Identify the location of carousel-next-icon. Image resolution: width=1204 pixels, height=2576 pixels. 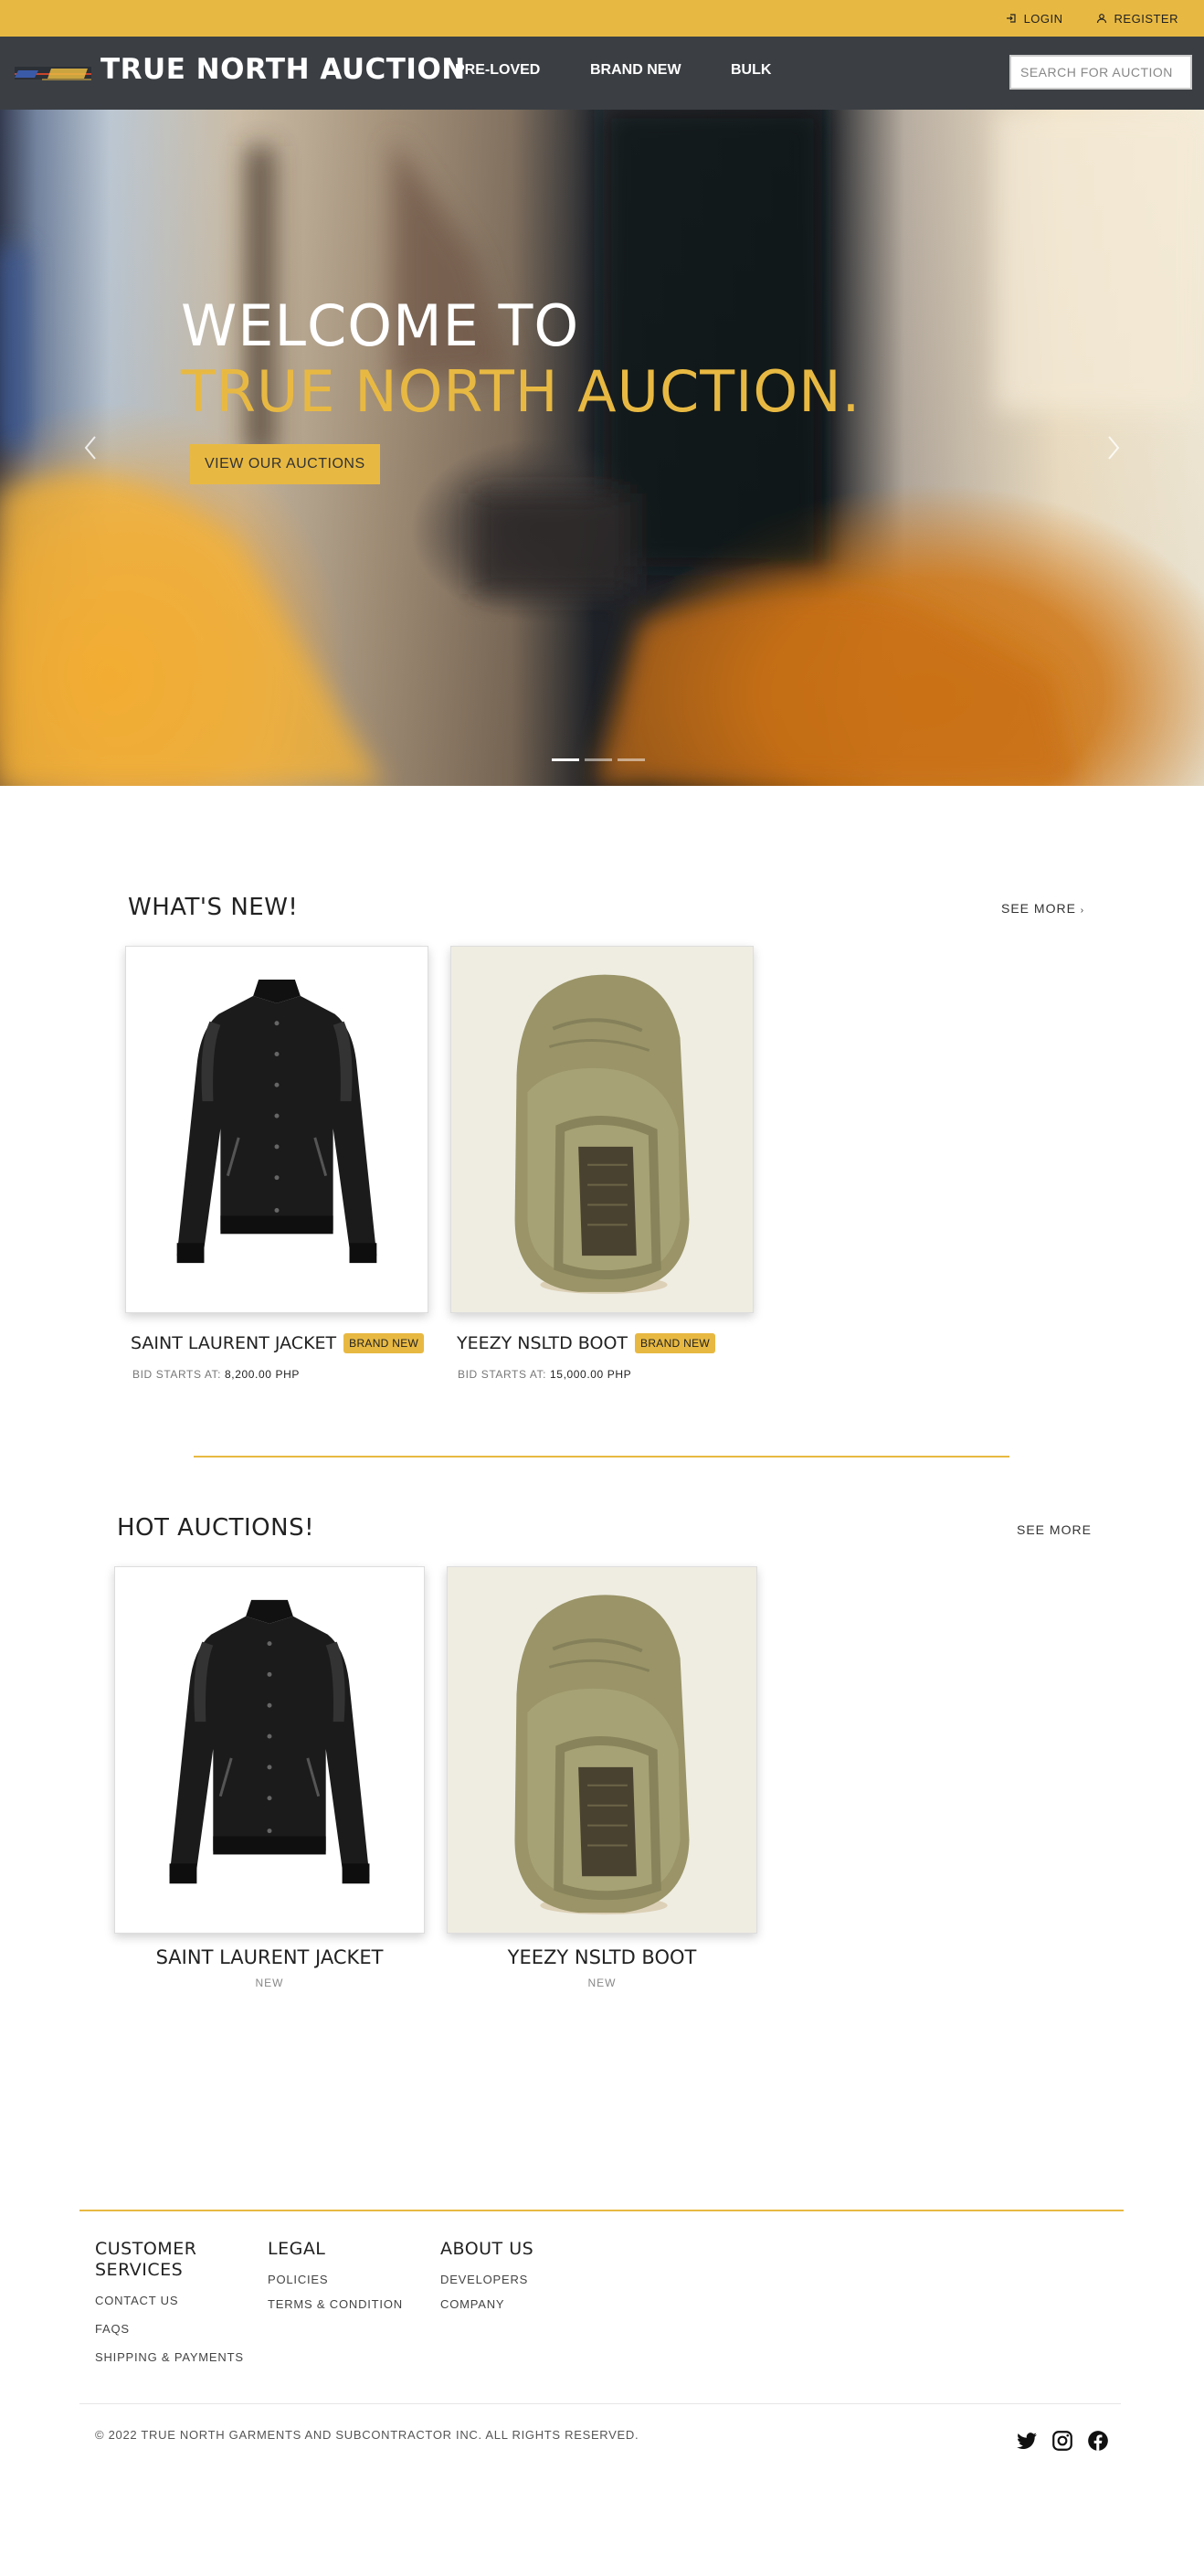
(1113, 447).